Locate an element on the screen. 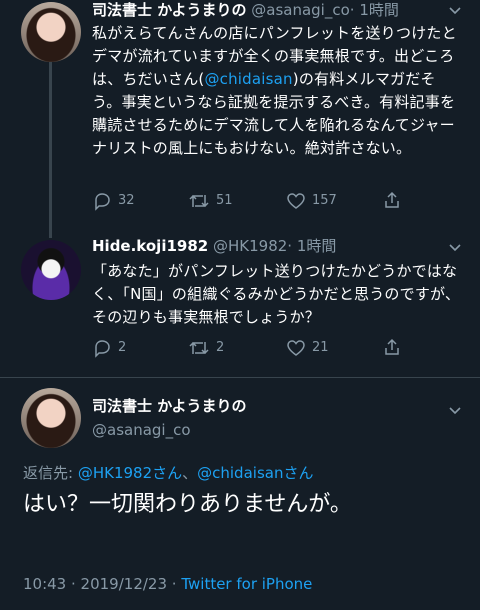 The width and height of the screenshot is (480, 610). tweet-meta: 10:43 · 2019/12/23 · Twitter for iPhone is located at coordinates (167, 584).